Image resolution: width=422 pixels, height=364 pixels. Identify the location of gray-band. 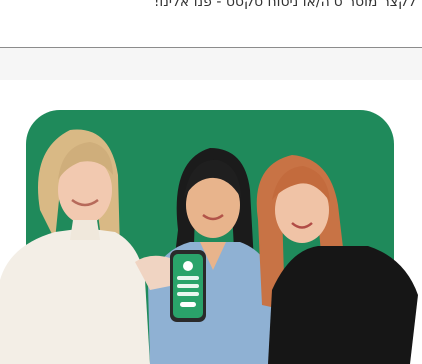
(211, 64).